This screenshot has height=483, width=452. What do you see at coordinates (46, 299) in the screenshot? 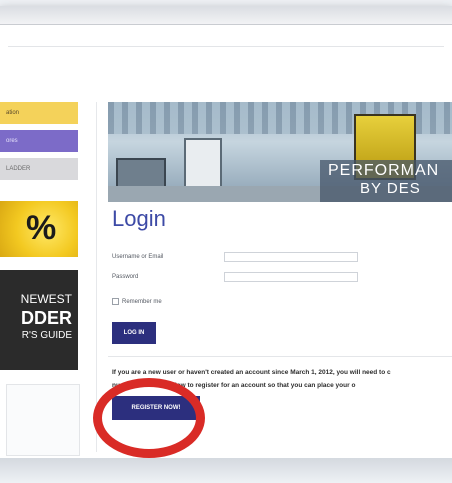
I see `promo-text-newest: NEWEST` at bounding box center [46, 299].